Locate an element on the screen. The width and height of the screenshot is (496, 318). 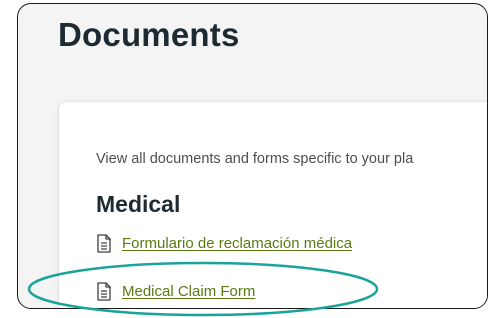
document-link-medical-claim-form: Medical Claim Form is located at coordinates (175, 291).